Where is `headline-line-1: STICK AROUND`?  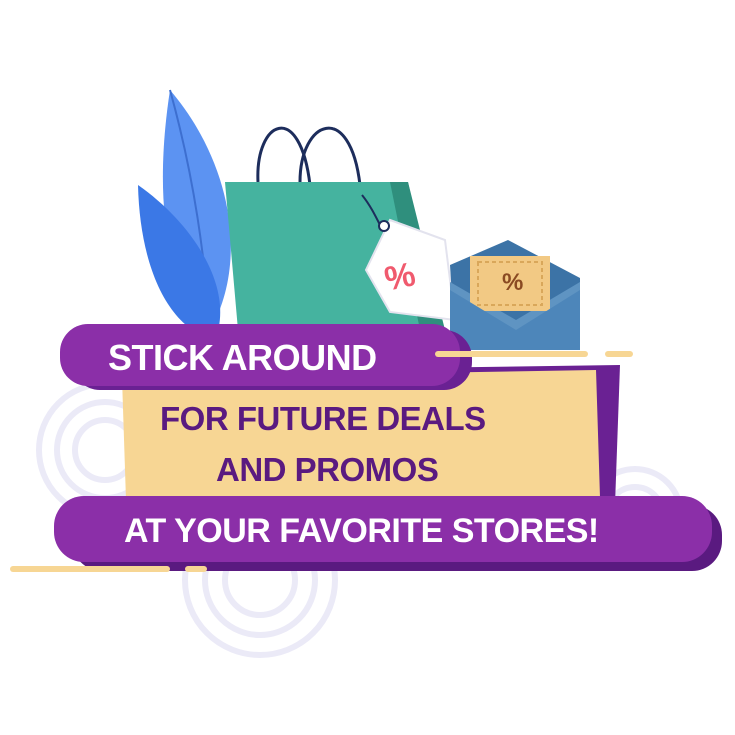 headline-line-1: STICK AROUND is located at coordinates (242, 357).